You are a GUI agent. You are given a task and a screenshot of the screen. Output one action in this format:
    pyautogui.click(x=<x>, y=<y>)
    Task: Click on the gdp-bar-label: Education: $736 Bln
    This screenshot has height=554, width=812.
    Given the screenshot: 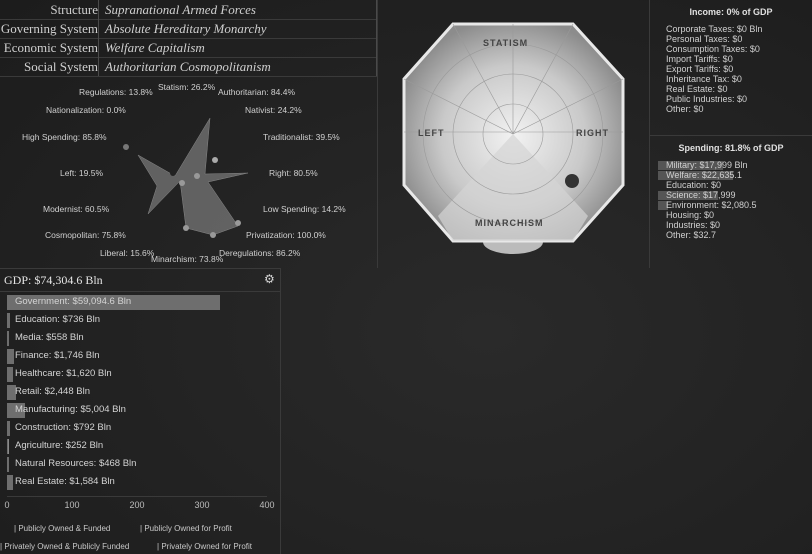 What is the action you would take?
    pyautogui.click(x=58, y=319)
    